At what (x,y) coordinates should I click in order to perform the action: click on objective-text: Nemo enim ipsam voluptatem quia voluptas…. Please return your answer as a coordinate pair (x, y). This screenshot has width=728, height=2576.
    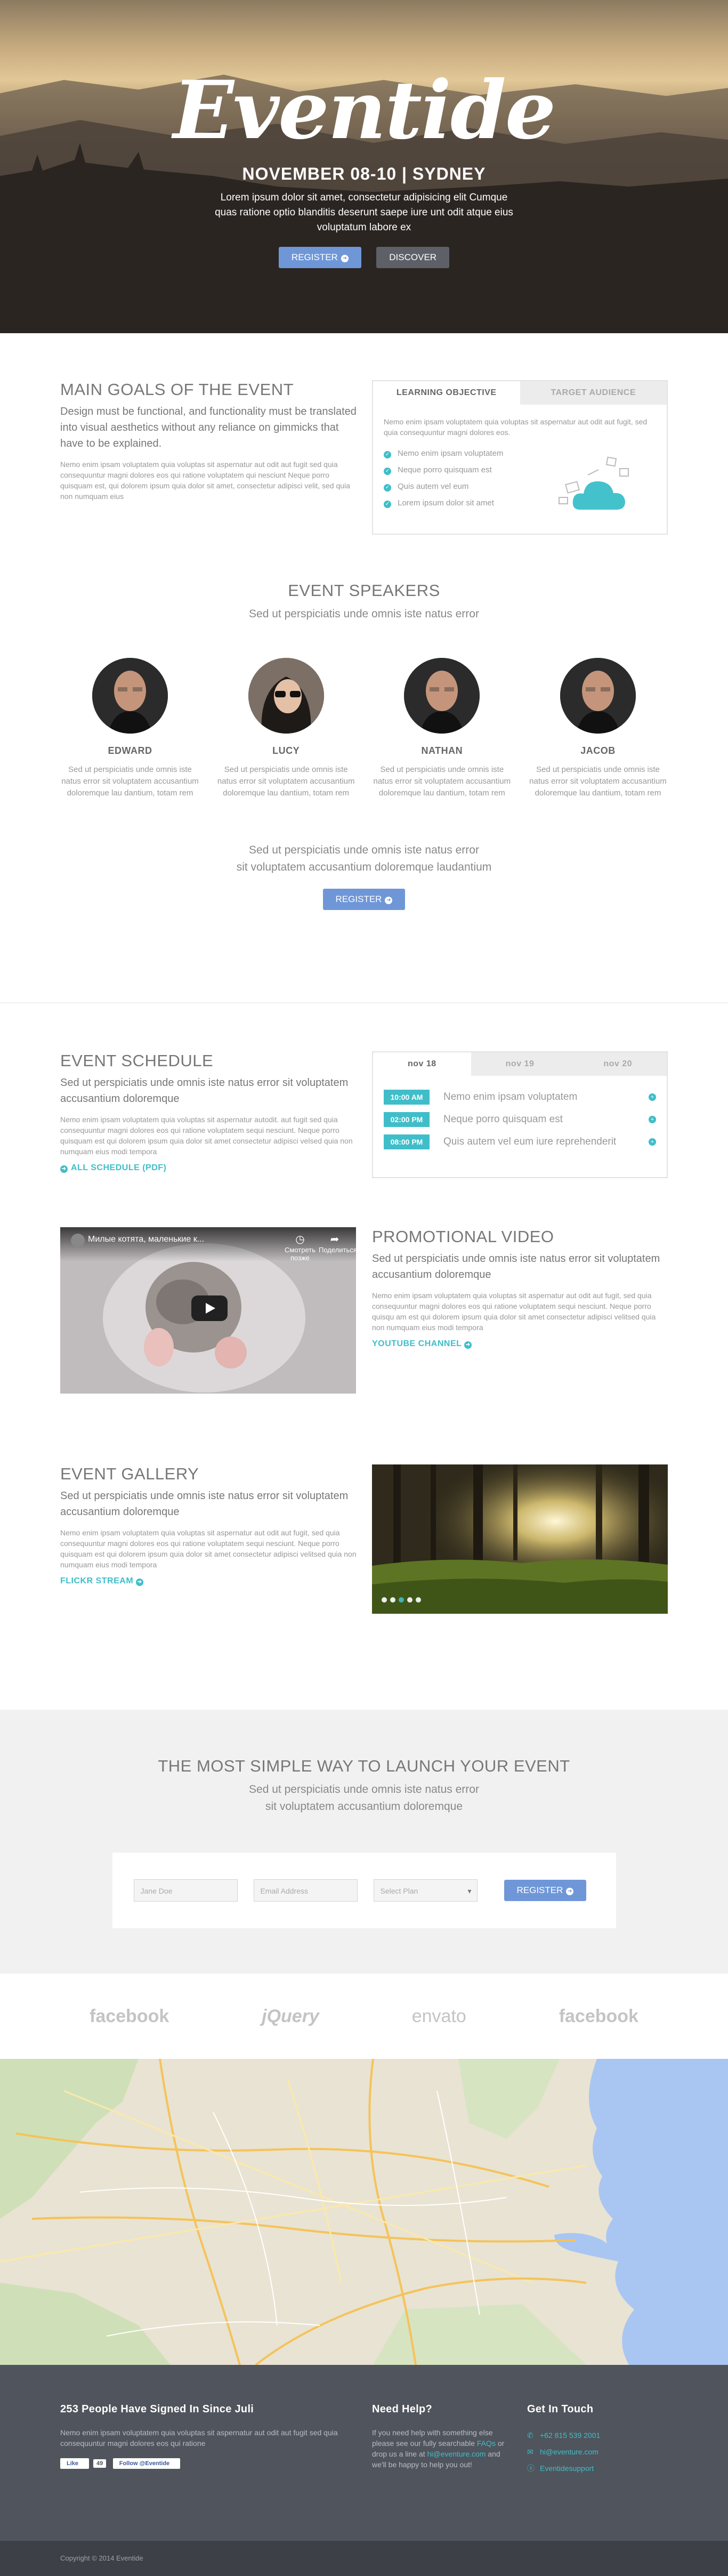
    Looking at the image, I should click on (516, 427).